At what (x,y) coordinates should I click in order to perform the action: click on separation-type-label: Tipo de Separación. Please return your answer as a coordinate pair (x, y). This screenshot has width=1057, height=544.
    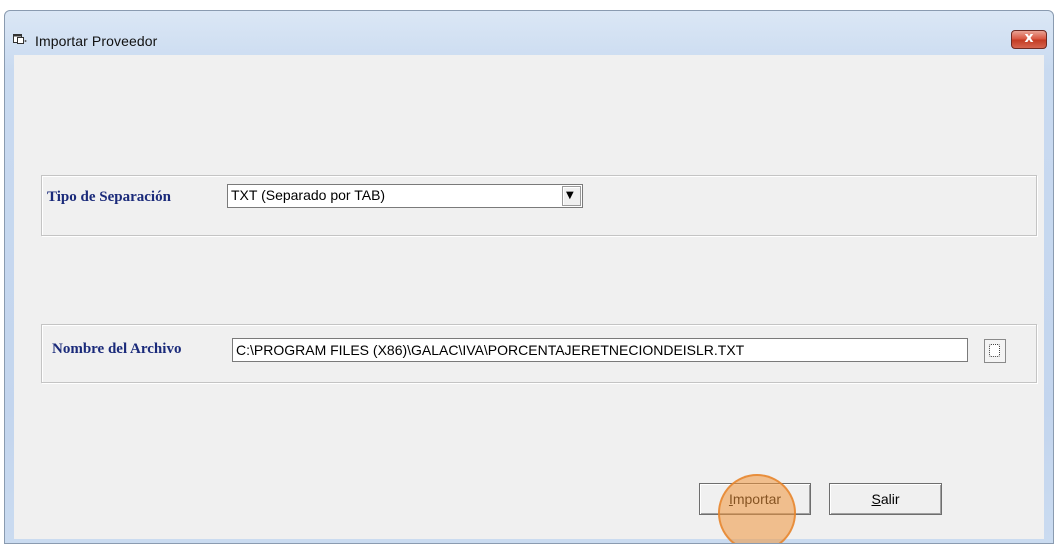
    Looking at the image, I should click on (109, 197).